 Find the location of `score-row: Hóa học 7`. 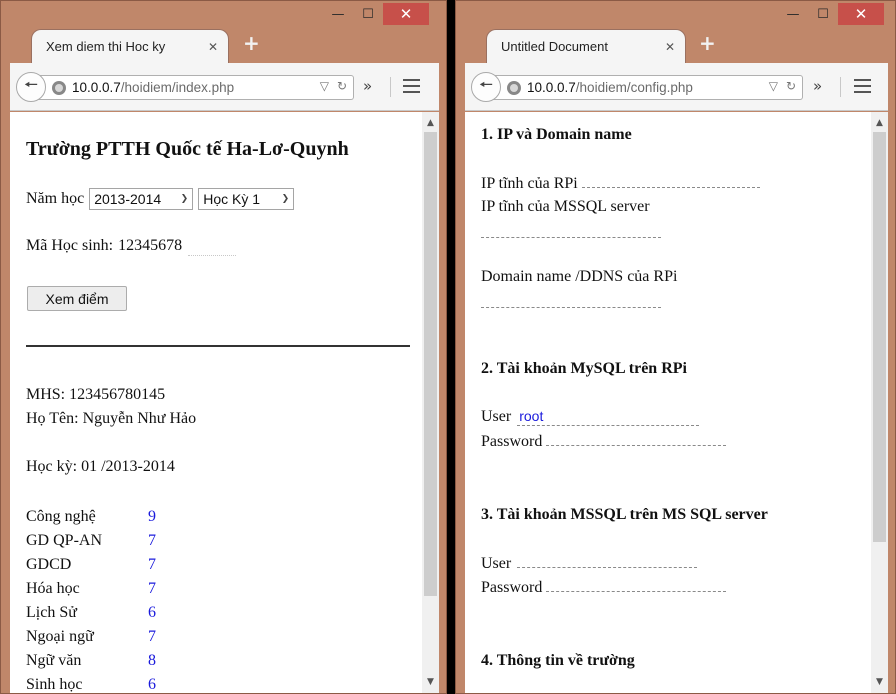

score-row: Hóa học 7 is located at coordinates (106, 592).